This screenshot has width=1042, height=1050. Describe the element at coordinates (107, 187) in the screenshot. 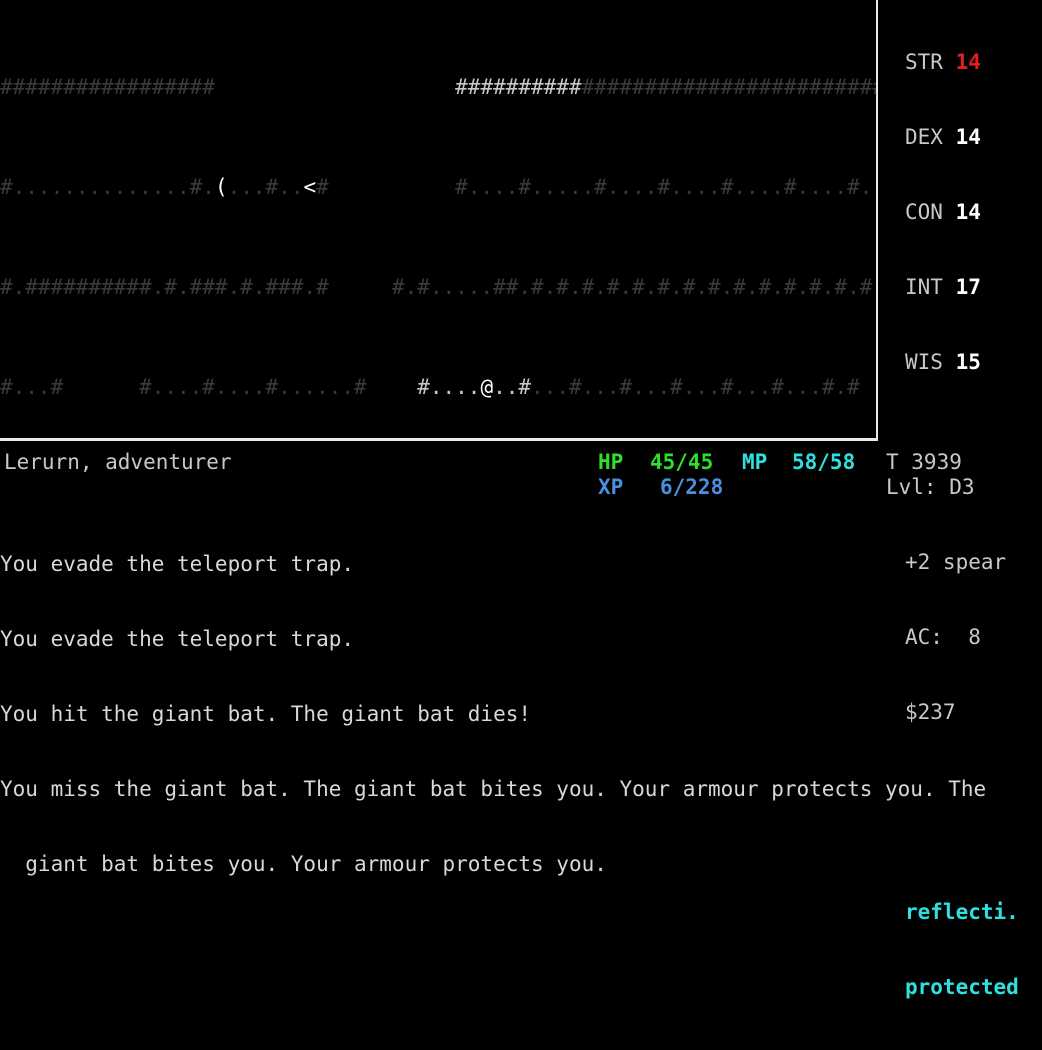

I see `map-cells: #..............#.` at that location.